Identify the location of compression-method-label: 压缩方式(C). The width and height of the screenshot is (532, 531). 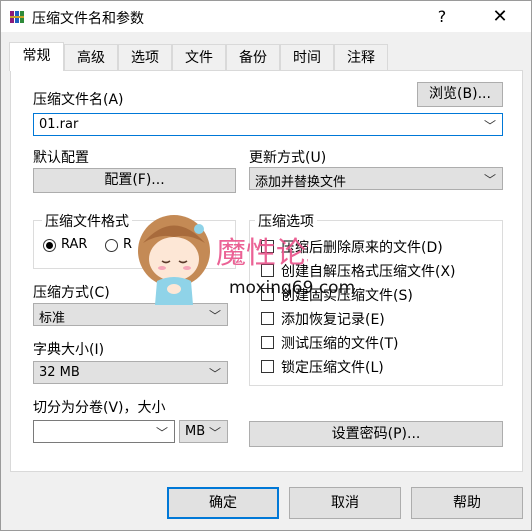
(71, 293).